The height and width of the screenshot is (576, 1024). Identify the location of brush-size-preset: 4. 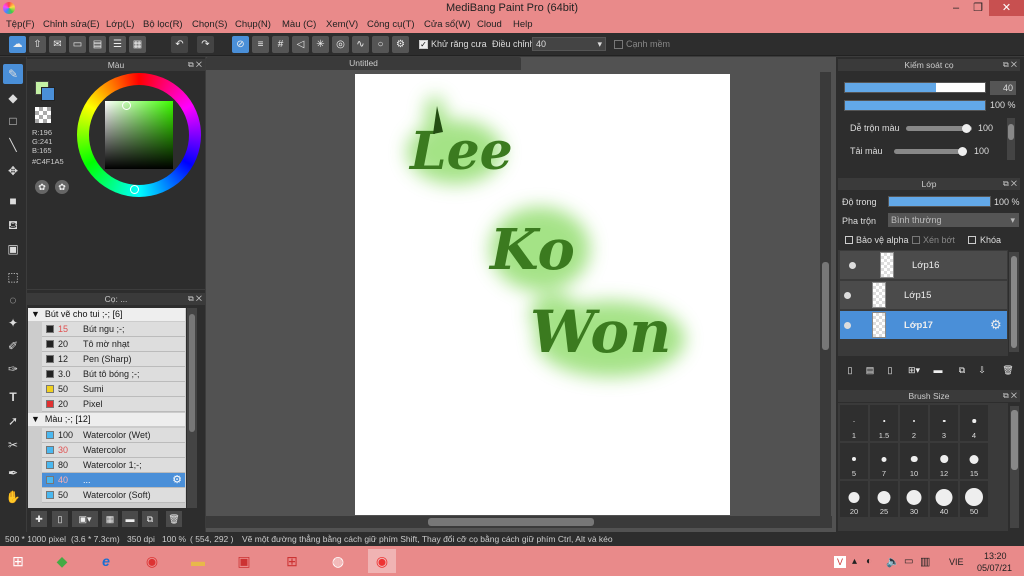
(974, 423).